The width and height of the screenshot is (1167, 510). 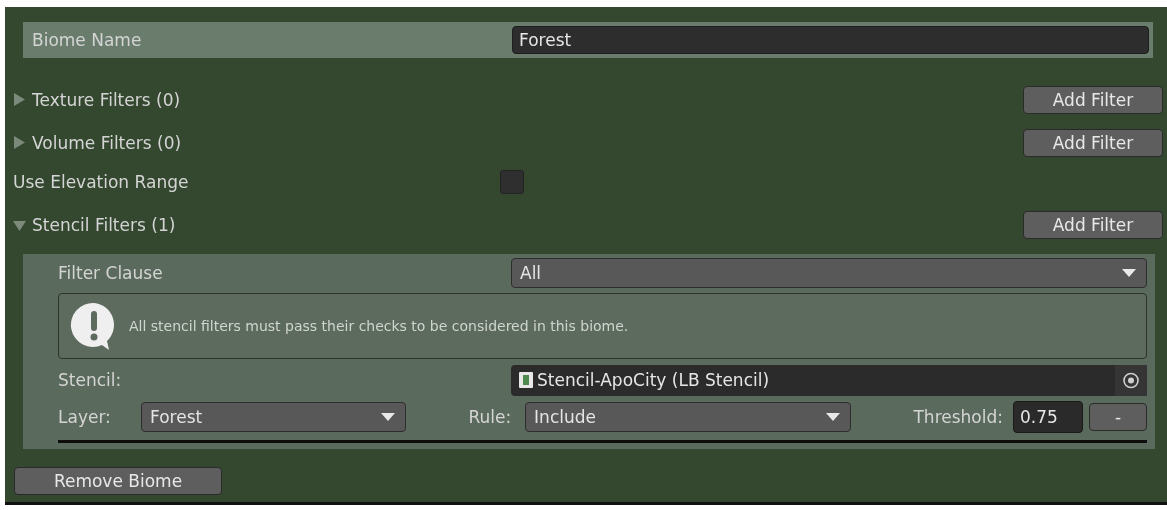 What do you see at coordinates (104, 225) in the screenshot?
I see `foldout-label: Stencil Filters (1)` at bounding box center [104, 225].